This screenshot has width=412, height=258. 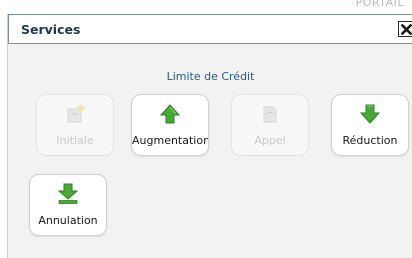 I want to click on arrow-down-icon, so click(x=370, y=114).